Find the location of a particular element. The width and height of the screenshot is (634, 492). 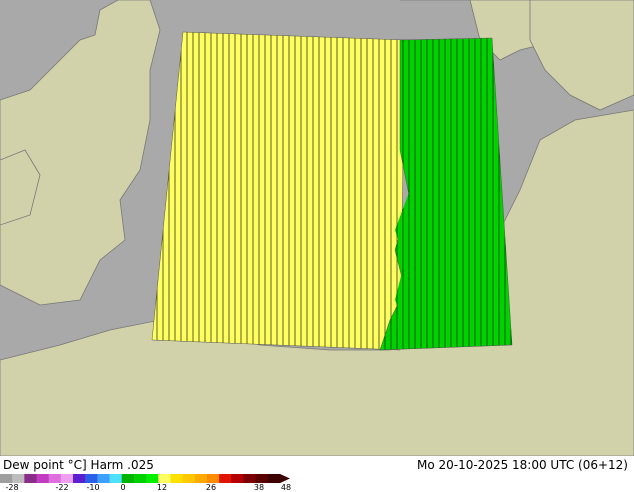

valid-time: Mo 20-10-2025 18:00 UTC (06+12) is located at coordinates (522, 465).